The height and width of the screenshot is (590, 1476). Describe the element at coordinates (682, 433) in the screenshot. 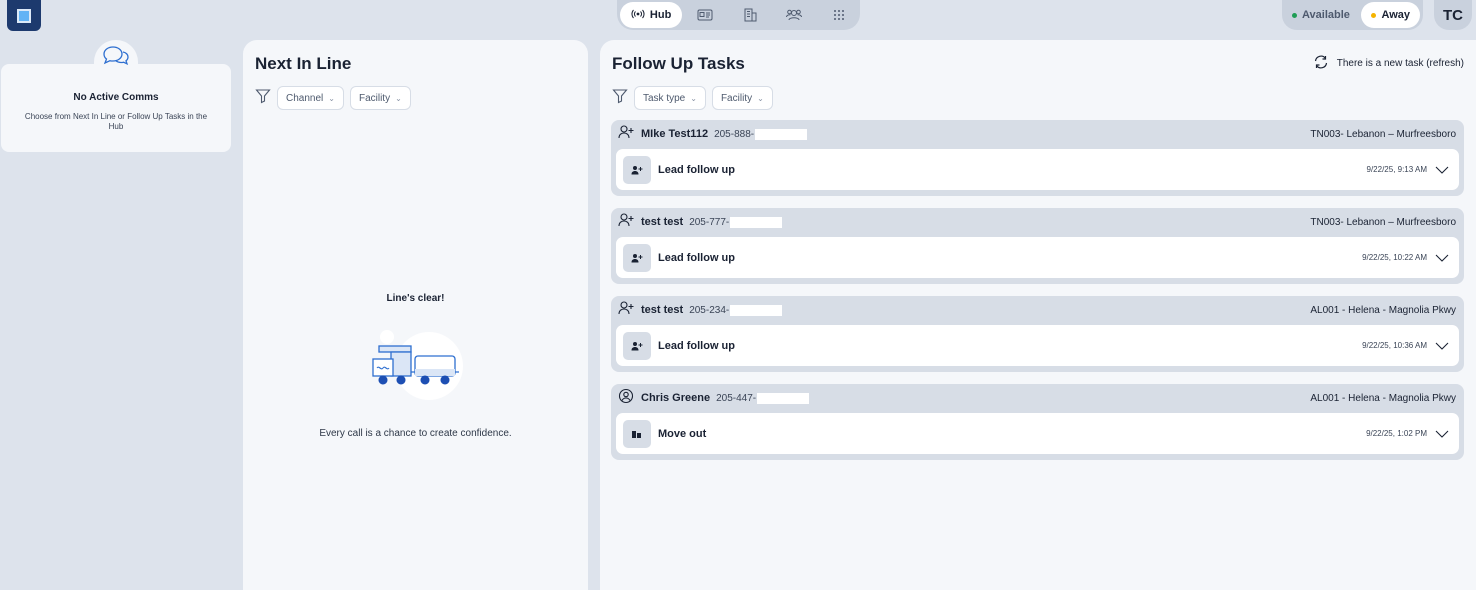

I see `task-type: Move out` at that location.